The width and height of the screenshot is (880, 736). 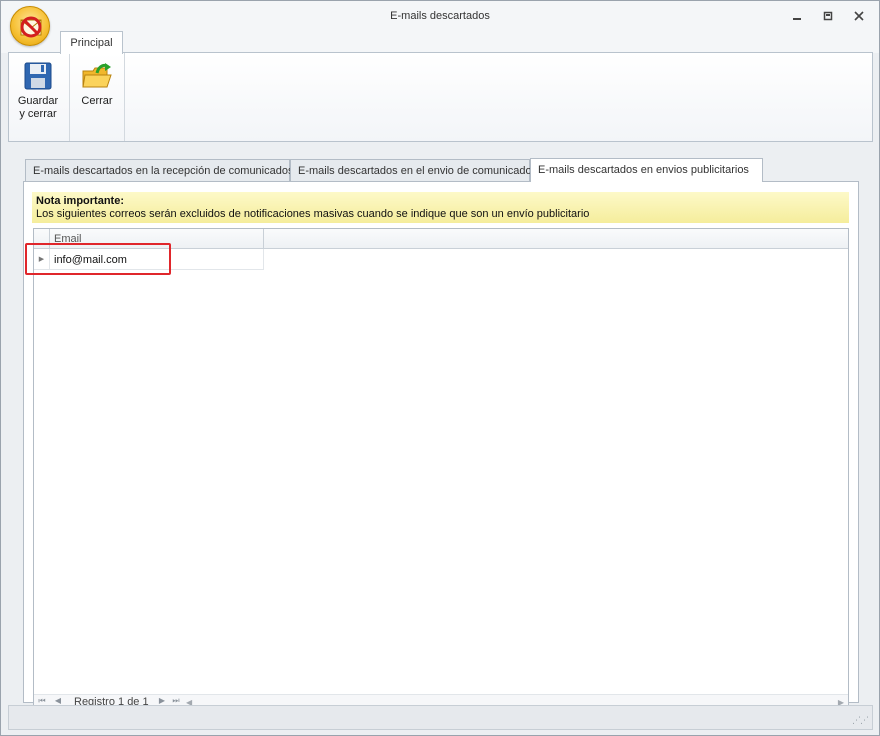 I want to click on window-title: E-mails descartados, so click(x=440, y=16).